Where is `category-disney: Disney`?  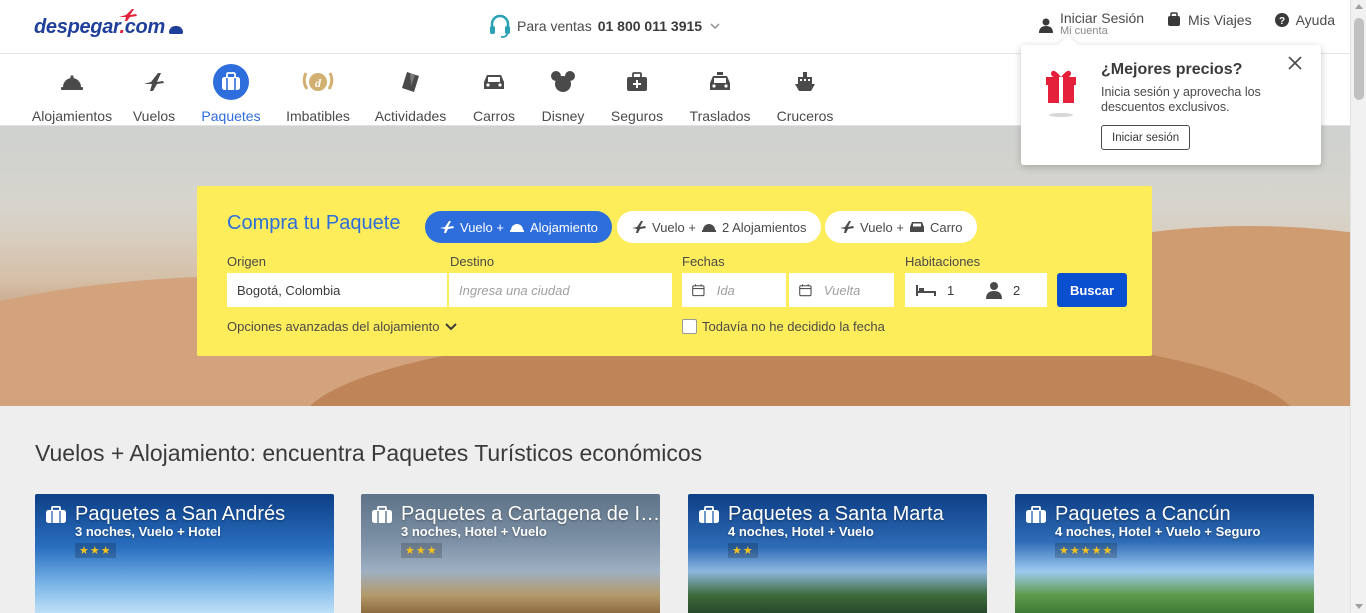 category-disney: Disney is located at coordinates (563, 90).